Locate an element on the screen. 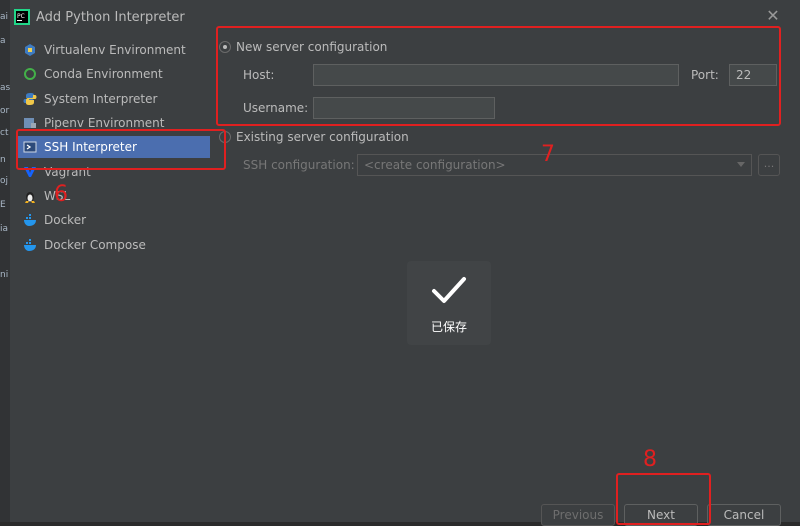  sidebar-item-docker: Docker is located at coordinates (114, 220).